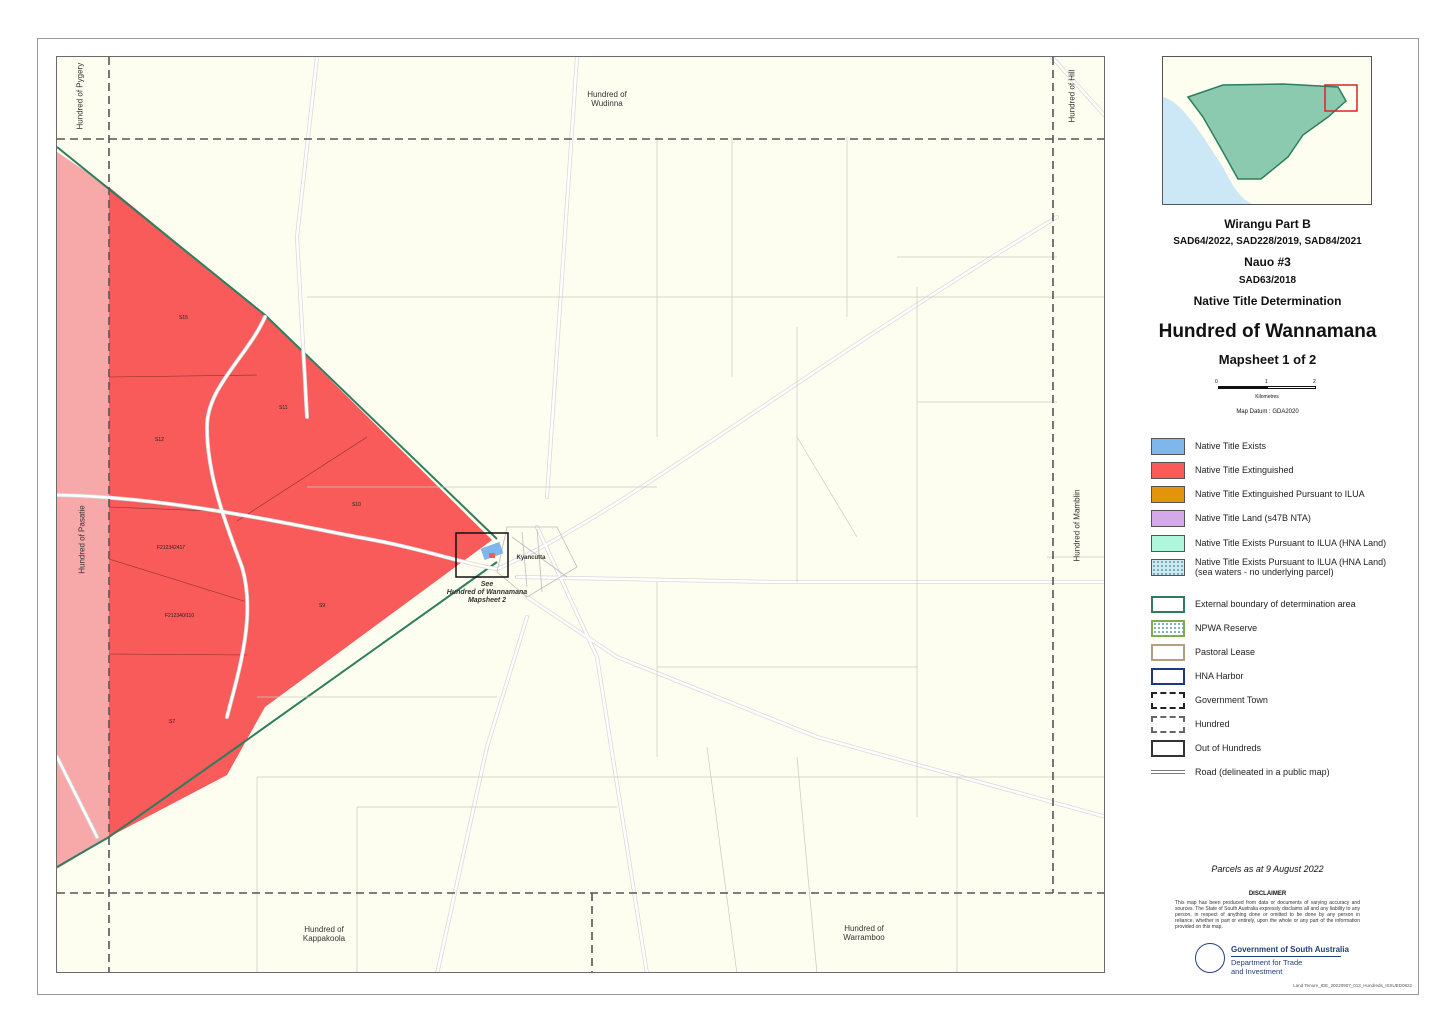 This screenshot has width=1456, height=1030. Describe the element at coordinates (1262, 772) in the screenshot. I see `legend-label: Road (delineated in a public map)` at that location.